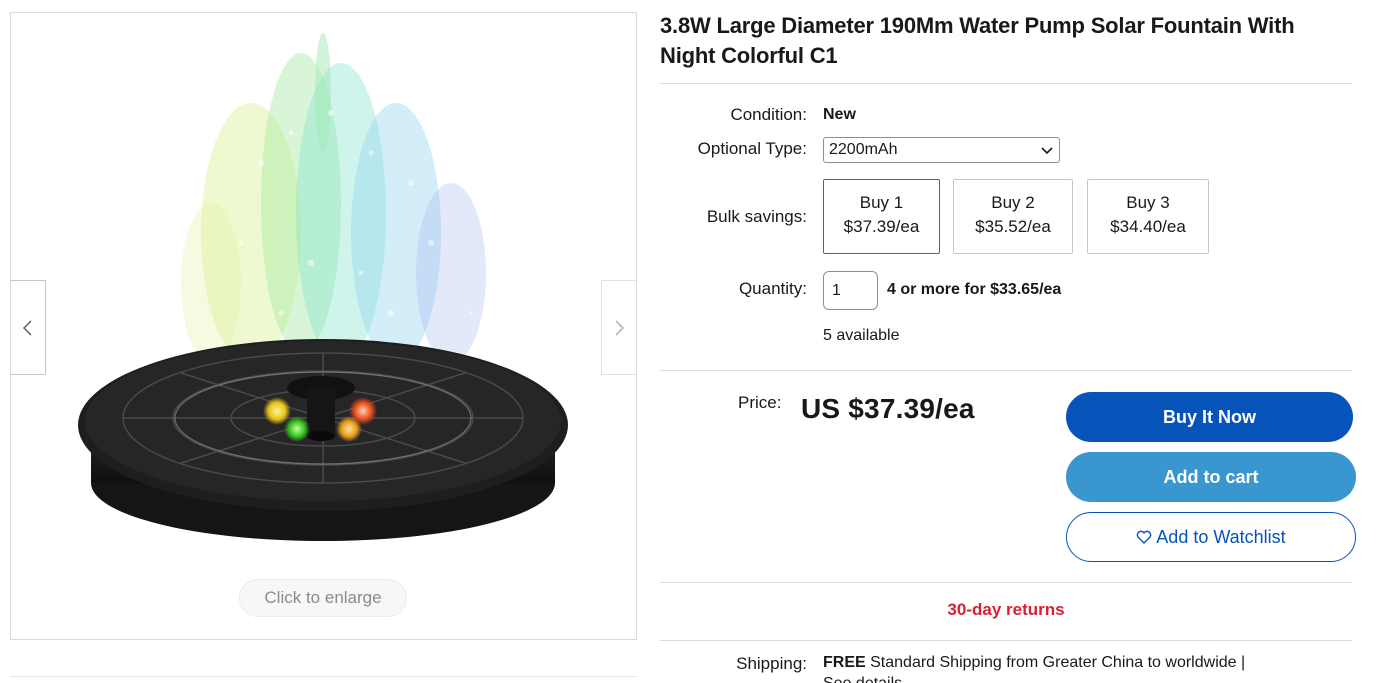  What do you see at coordinates (1013, 226) in the screenshot?
I see `bulk-option-price: $35.52/ea` at bounding box center [1013, 226].